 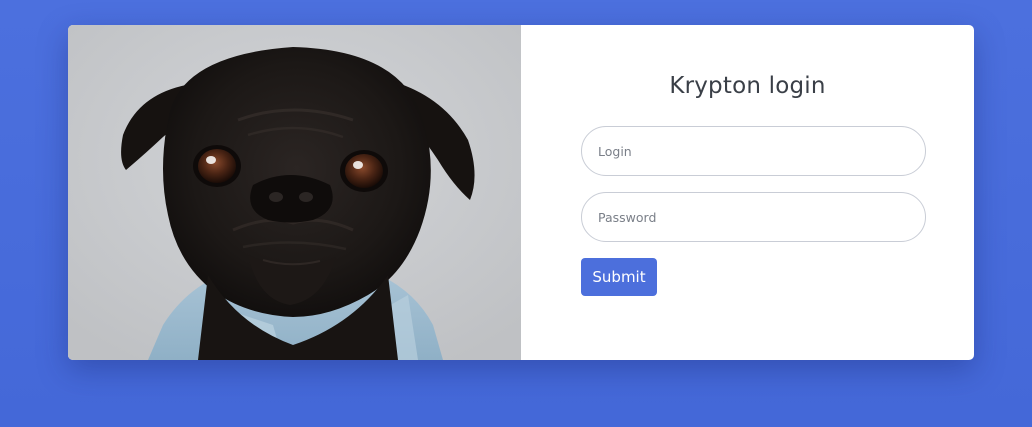 What do you see at coordinates (619, 277) in the screenshot?
I see `submit-button: Submit` at bounding box center [619, 277].